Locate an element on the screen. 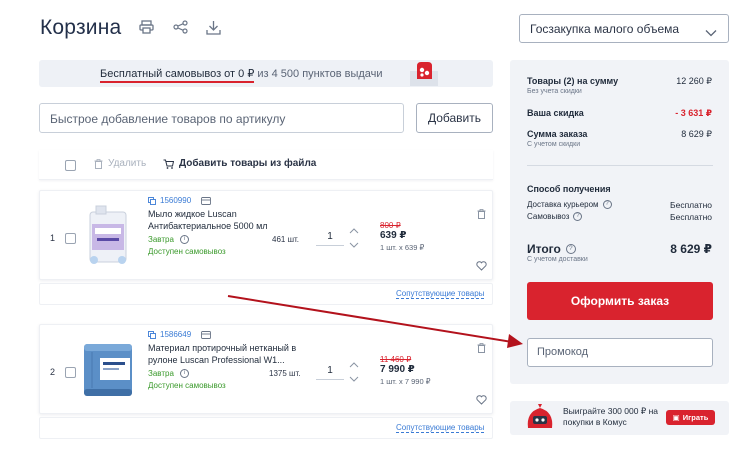  share-icon is located at coordinates (180, 27).